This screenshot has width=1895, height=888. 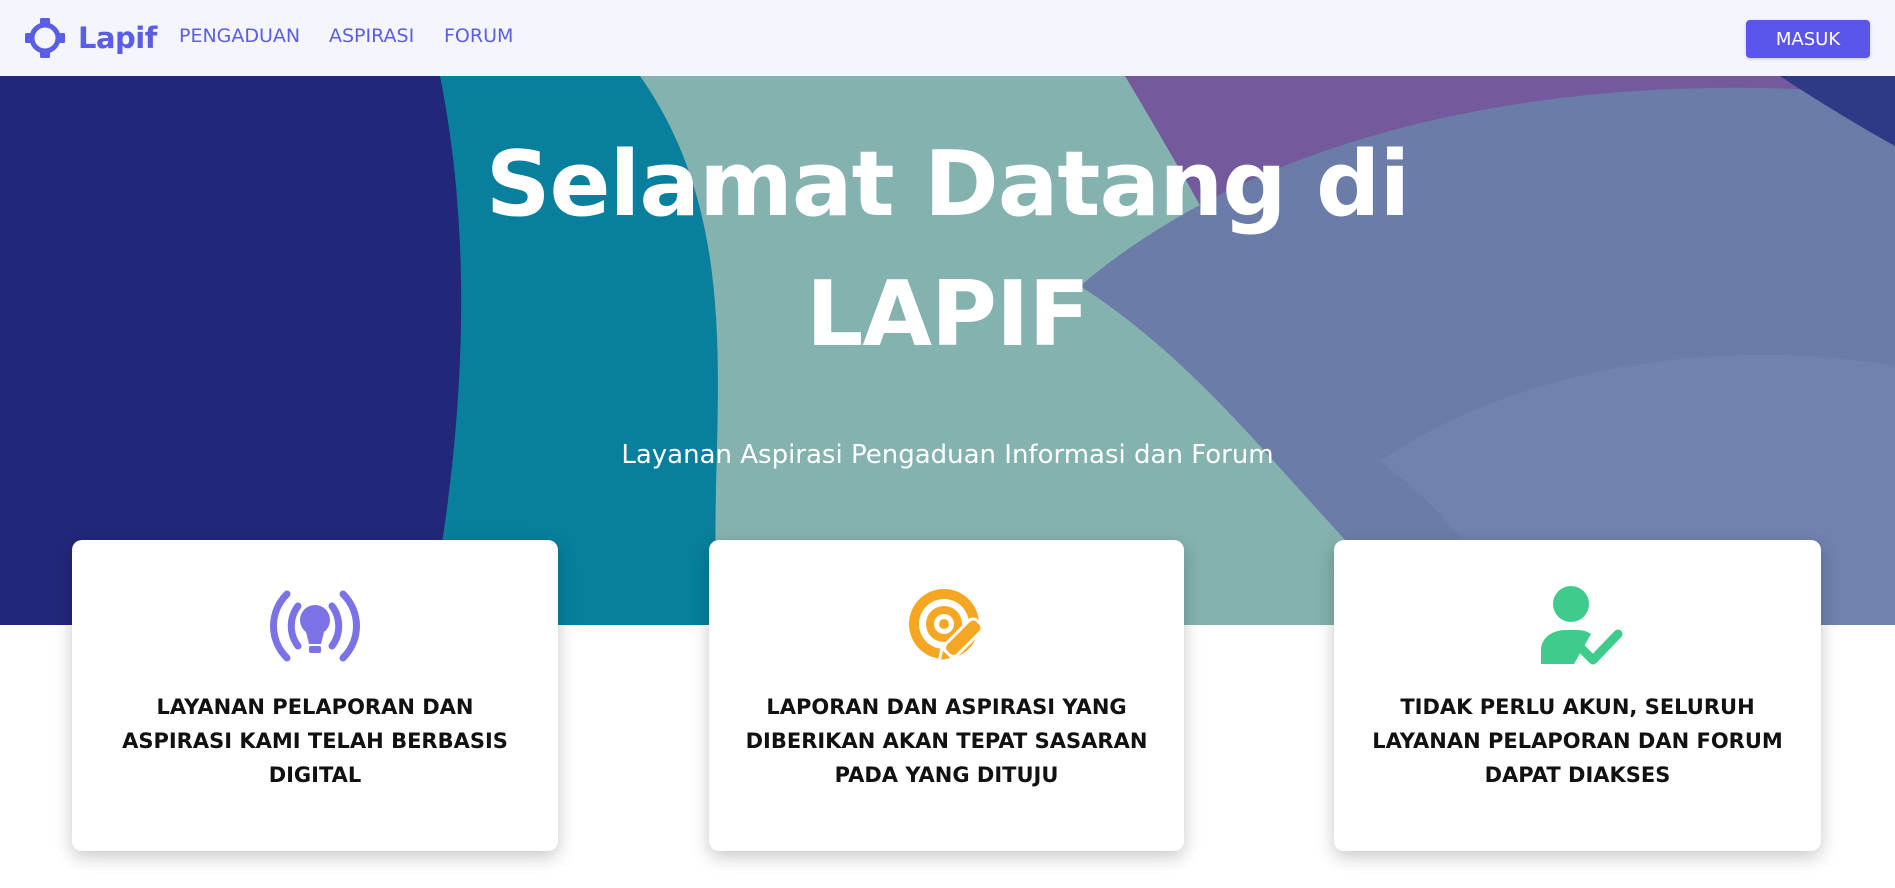 What do you see at coordinates (948, 314) in the screenshot?
I see `hero-title-line-2: LAPIF` at bounding box center [948, 314].